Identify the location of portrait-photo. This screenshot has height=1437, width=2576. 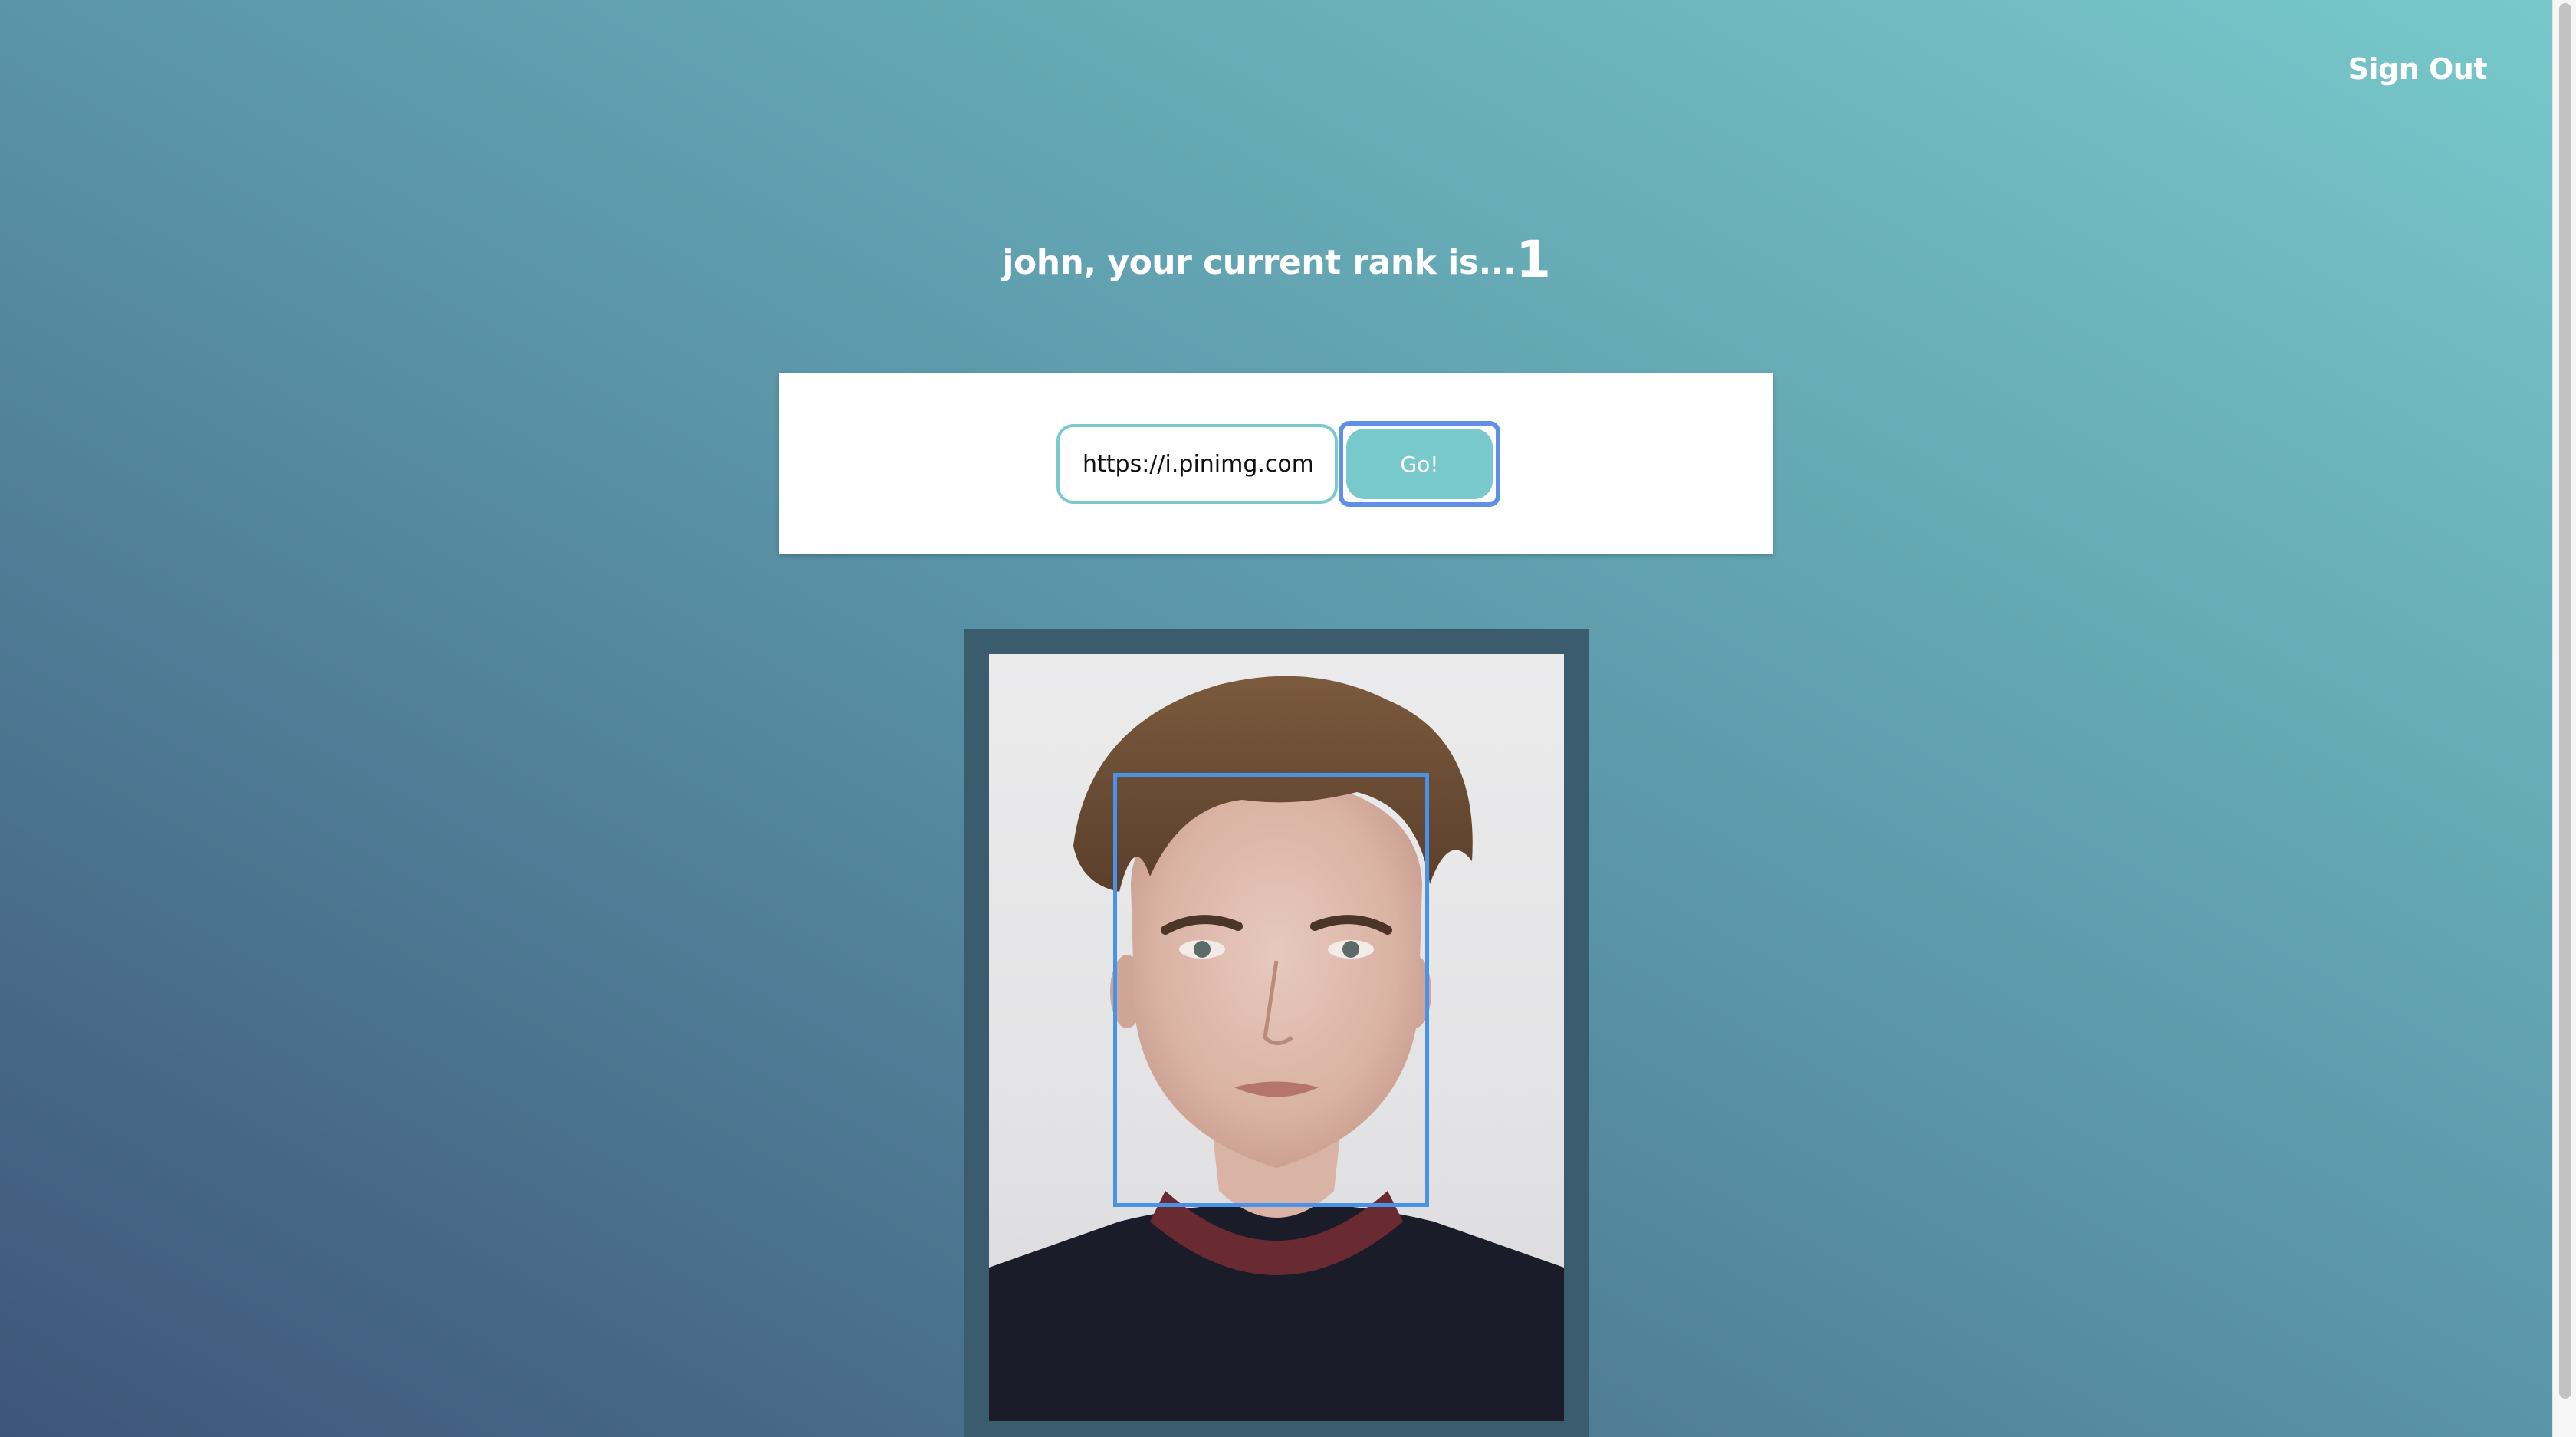
(1276, 1037).